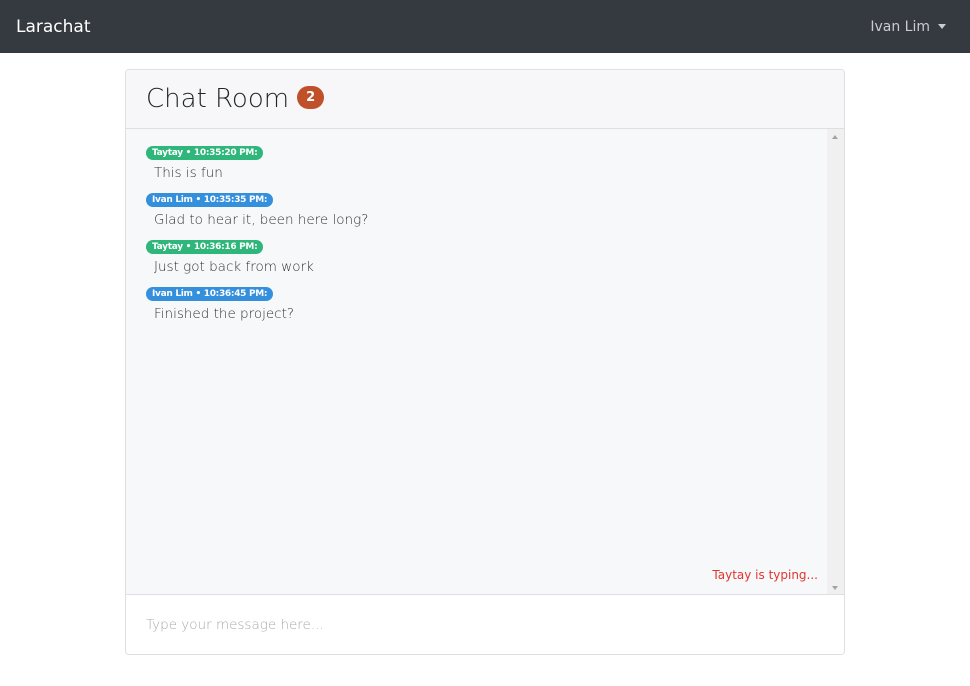 The width and height of the screenshot is (970, 686). Describe the element at coordinates (900, 26) in the screenshot. I see `user-name: Ivan Lim` at that location.